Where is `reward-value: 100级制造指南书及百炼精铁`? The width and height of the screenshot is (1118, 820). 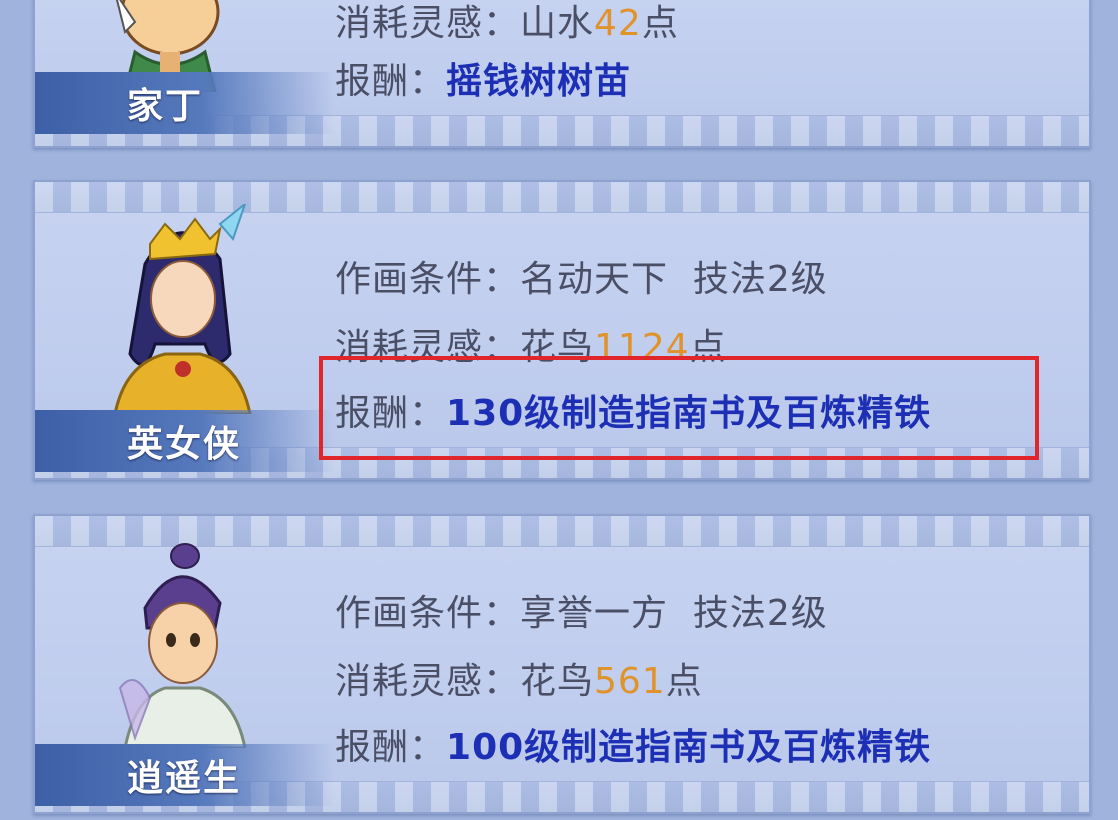
reward-value: 100级制造指南书及百炼精铁 is located at coordinates (689, 747).